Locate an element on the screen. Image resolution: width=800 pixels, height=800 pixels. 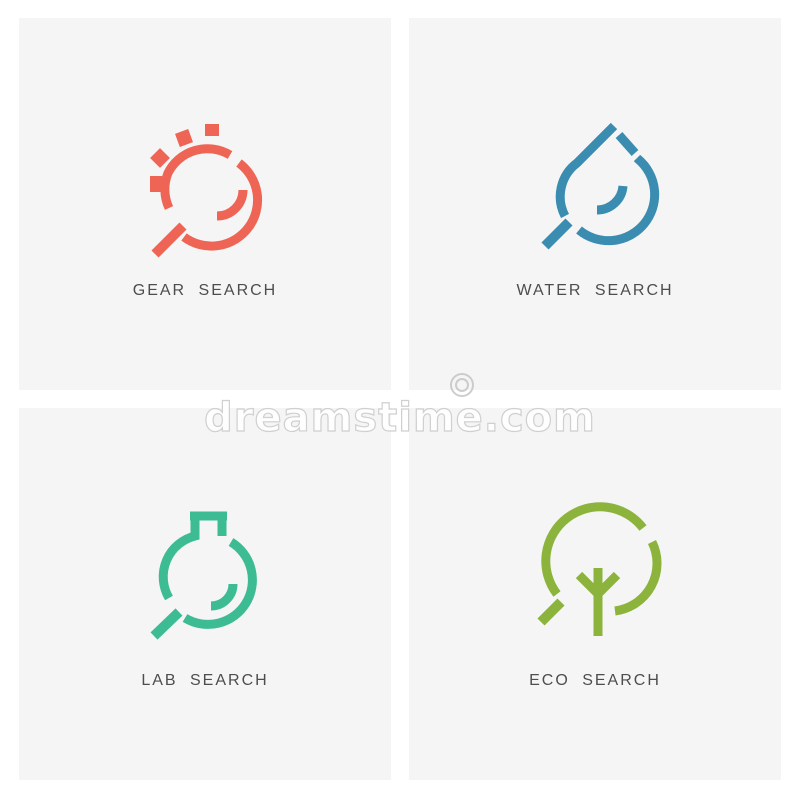
gear-search-icon is located at coordinates (206, 191).